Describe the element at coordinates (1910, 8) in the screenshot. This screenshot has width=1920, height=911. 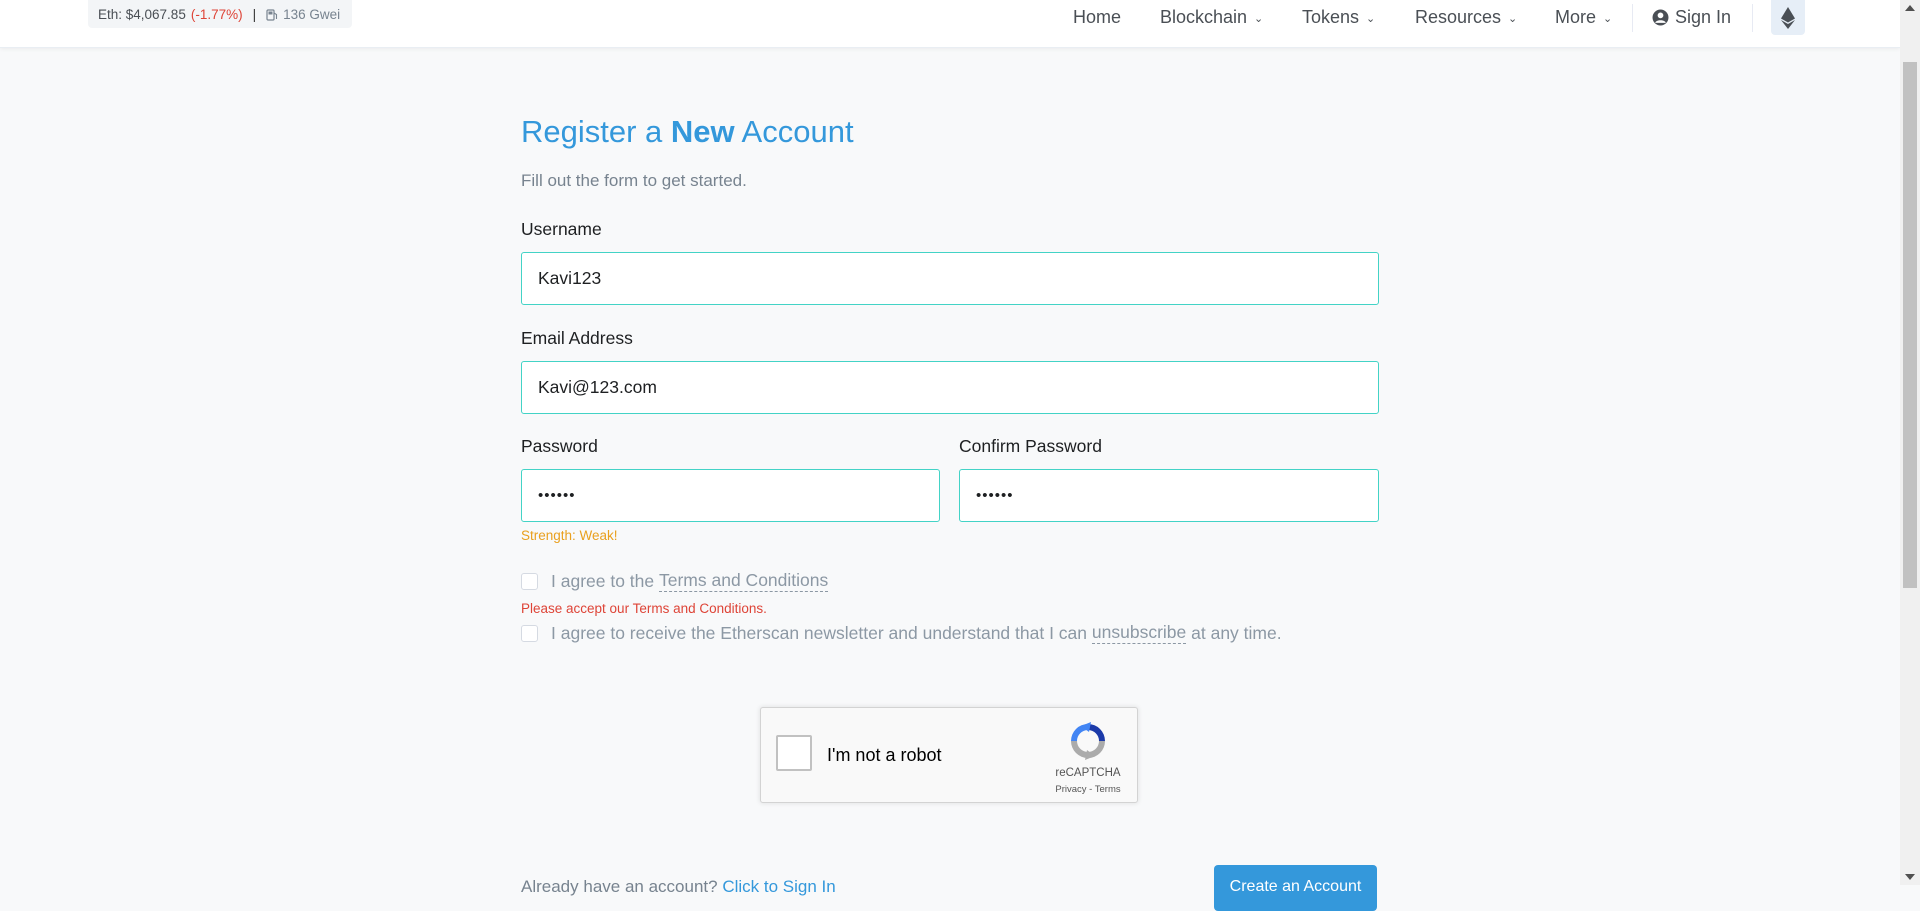
I see `scroll-up-icon` at that location.